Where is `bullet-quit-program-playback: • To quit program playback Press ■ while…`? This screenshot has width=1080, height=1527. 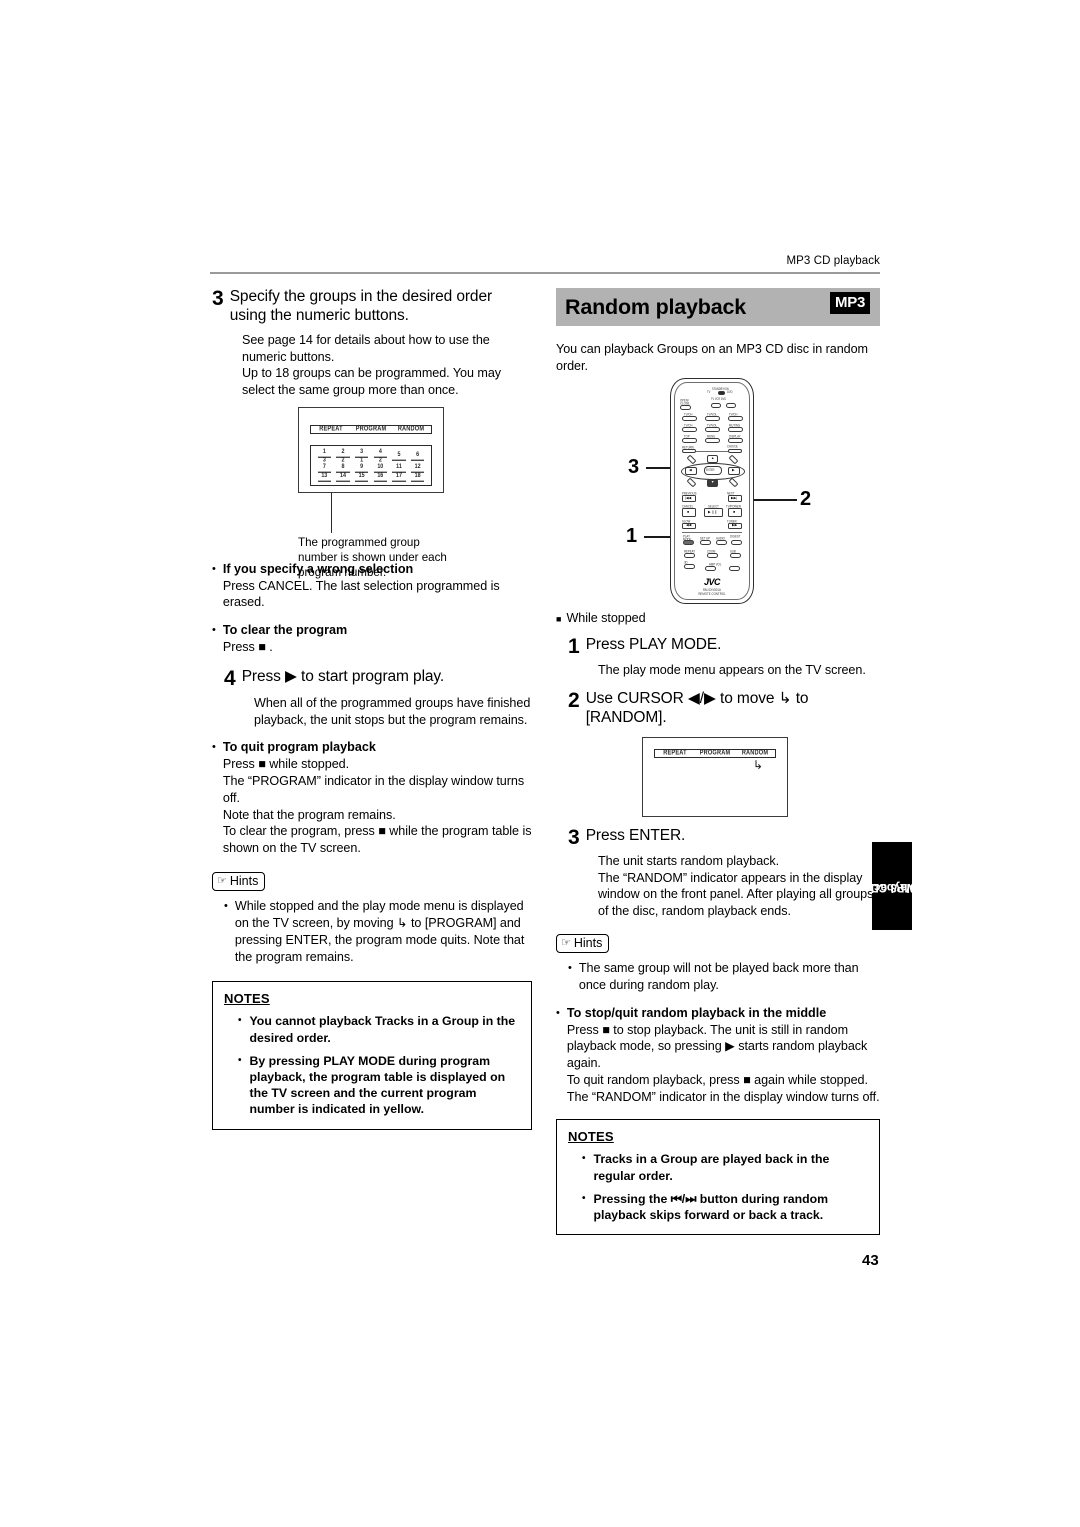
bullet-quit-program-playback: • To quit program playback Press ■ while… is located at coordinates (372, 797).